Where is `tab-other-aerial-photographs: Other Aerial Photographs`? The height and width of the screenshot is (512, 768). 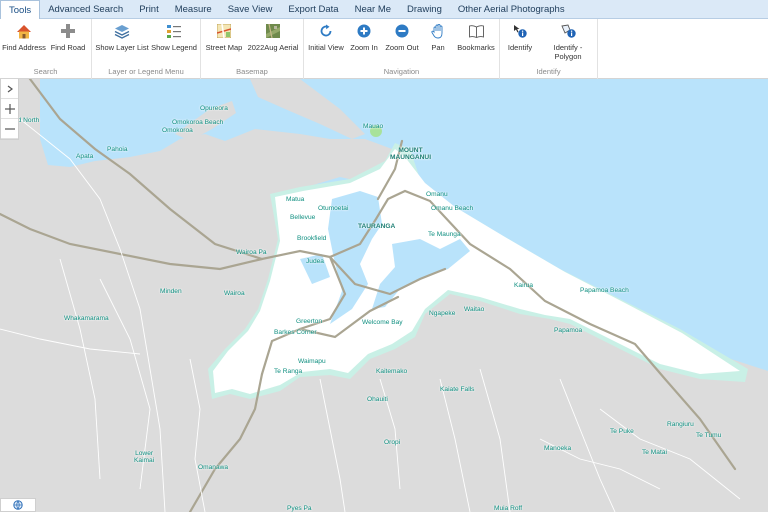 tab-other-aerial-photographs: Other Aerial Photographs is located at coordinates (511, 9).